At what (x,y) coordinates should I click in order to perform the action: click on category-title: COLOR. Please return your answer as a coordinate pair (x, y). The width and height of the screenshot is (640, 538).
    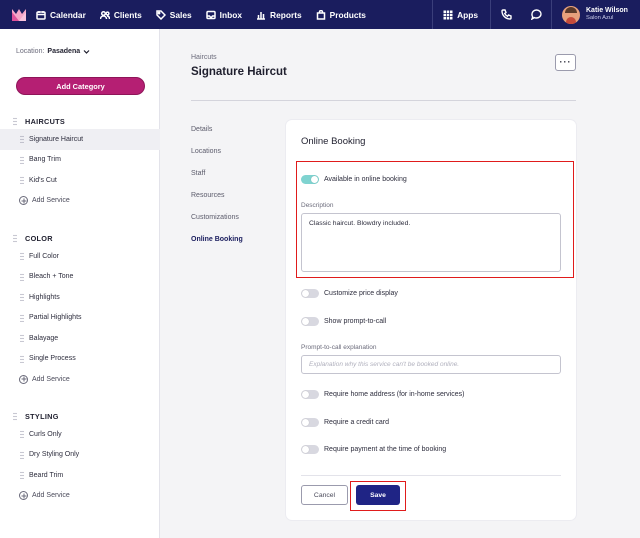
    Looking at the image, I should click on (39, 238).